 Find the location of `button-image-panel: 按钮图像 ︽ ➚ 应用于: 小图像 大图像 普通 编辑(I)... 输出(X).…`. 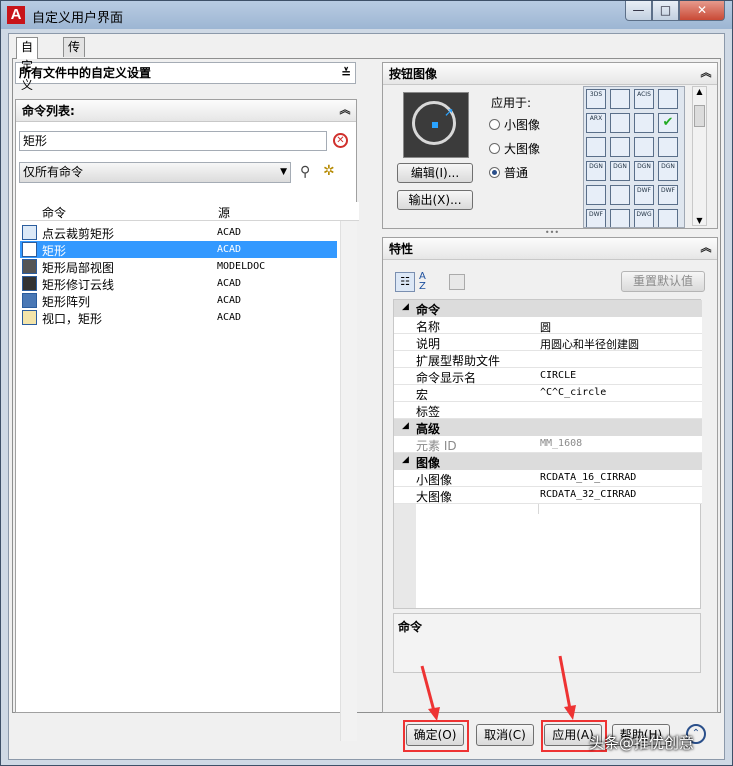

button-image-panel: 按钮图像 ︽ ➚ 应用于: 小图像 大图像 普通 编辑(I)... 输出(X).… is located at coordinates (550, 145).